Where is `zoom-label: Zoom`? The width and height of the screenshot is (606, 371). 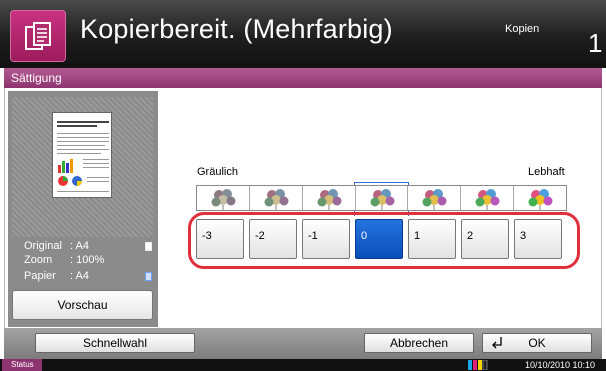
zoom-label: Zoom is located at coordinates (38, 260).